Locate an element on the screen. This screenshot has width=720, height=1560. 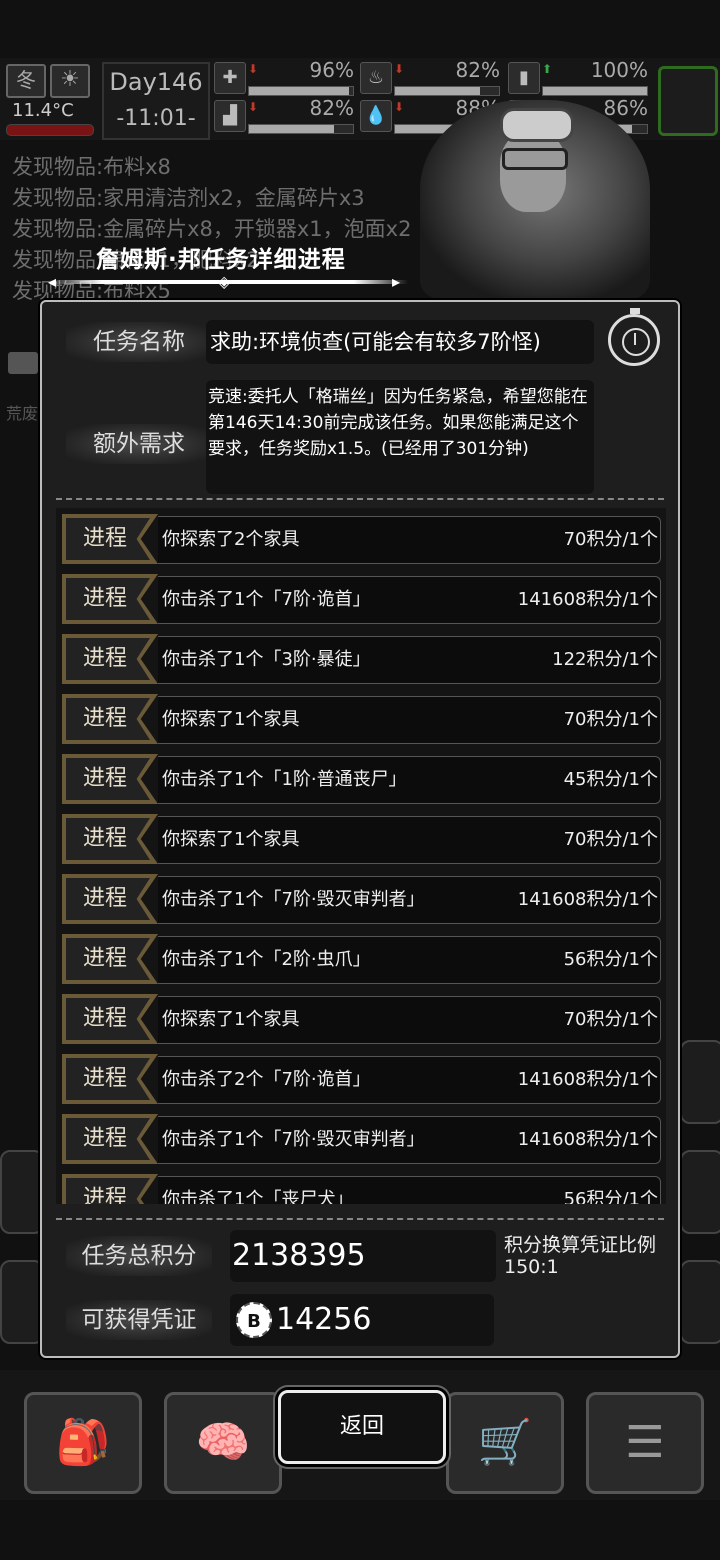
progress-row: 进程 你击杀了1个「2阶·虫爪」 56积分/1个 is located at coordinates (362, 959).